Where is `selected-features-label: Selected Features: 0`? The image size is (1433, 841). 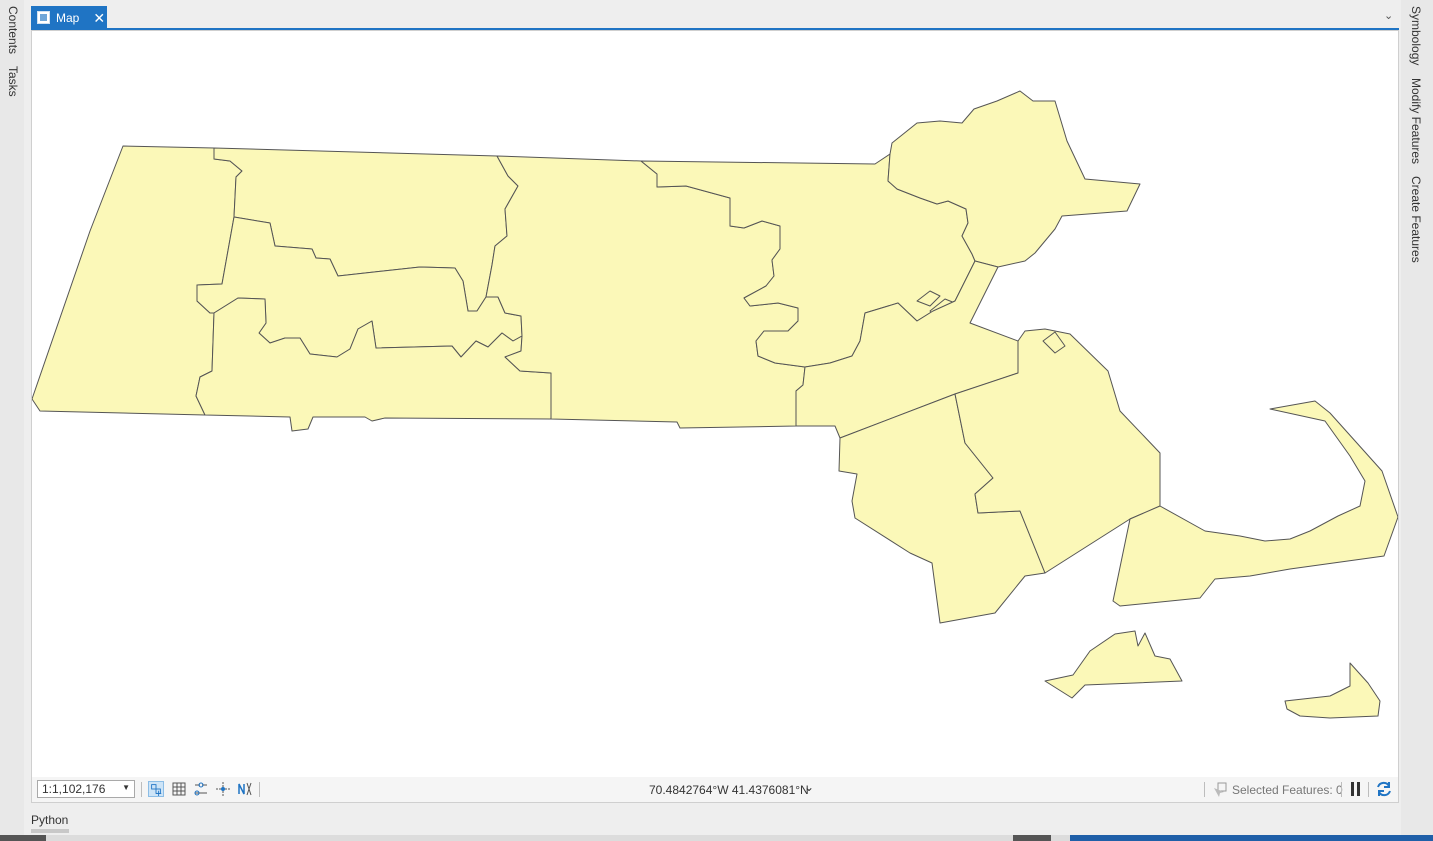 selected-features-label: Selected Features: 0 is located at coordinates (1287, 790).